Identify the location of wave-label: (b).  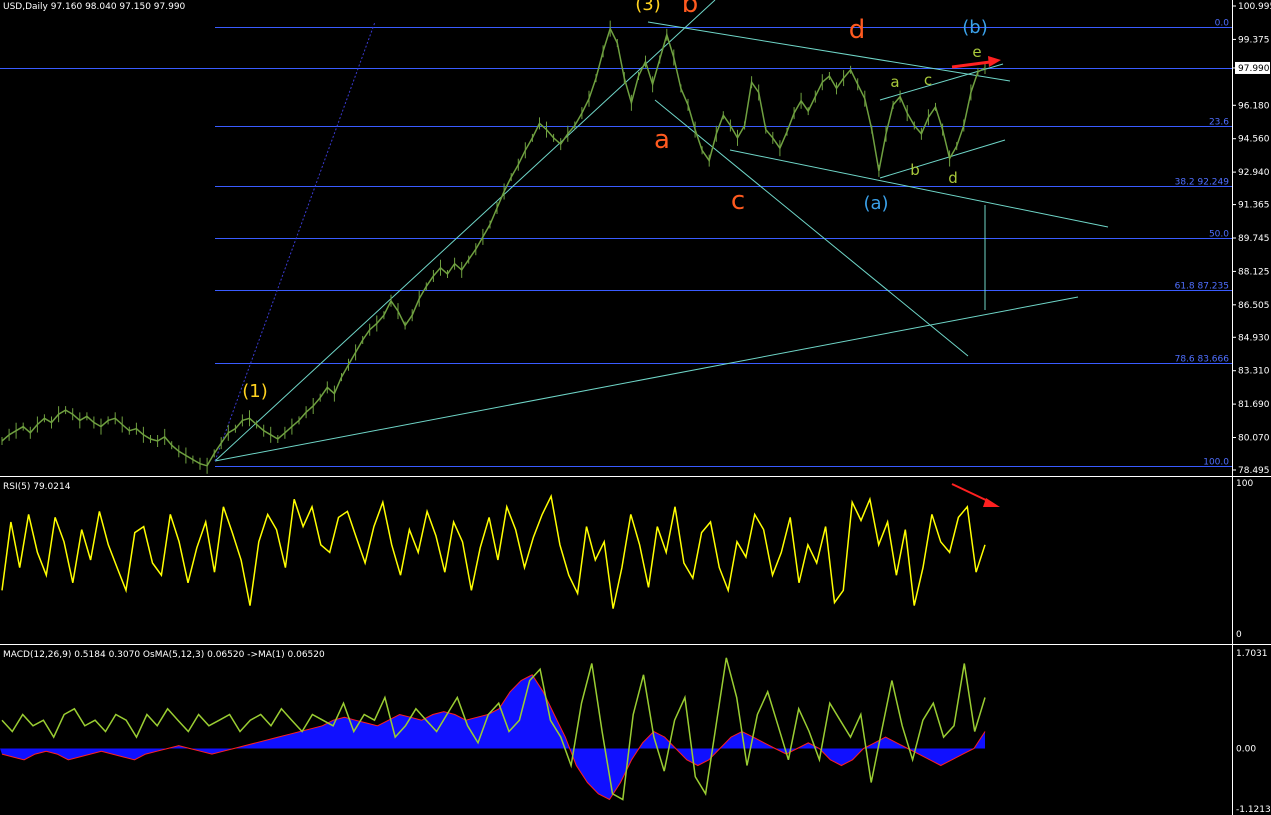
(974, 27).